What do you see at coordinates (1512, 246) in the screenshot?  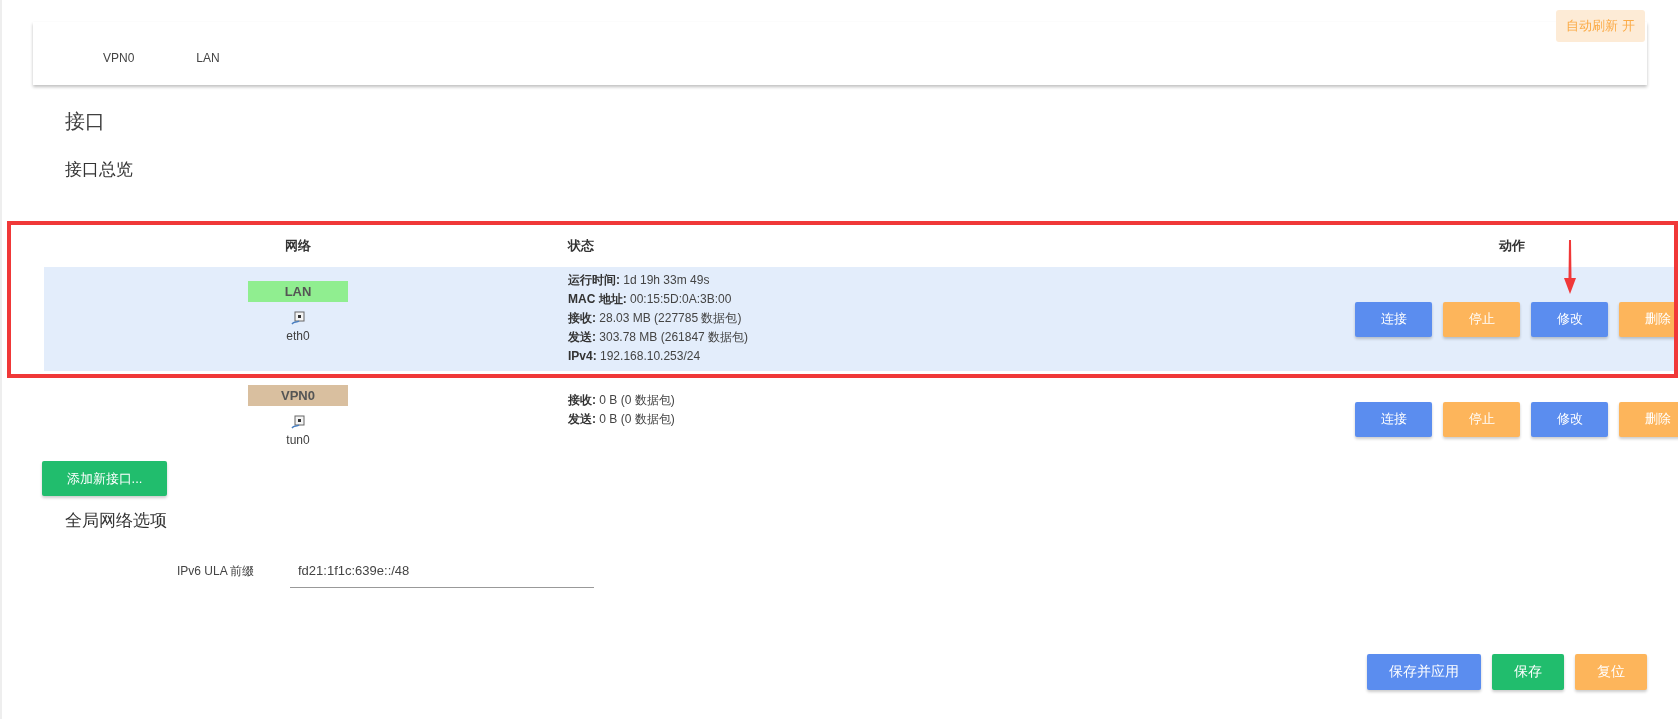 I see `action-header: 动作` at bounding box center [1512, 246].